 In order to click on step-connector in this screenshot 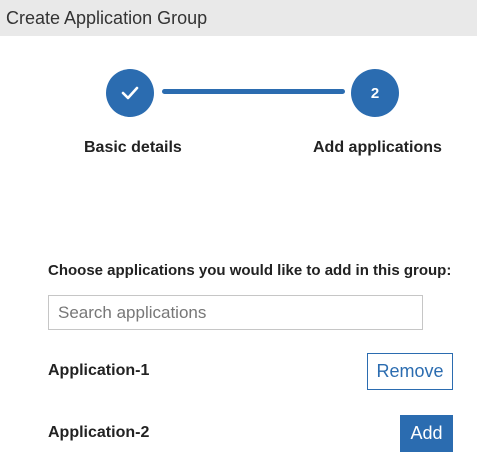, I will do `click(253, 91)`.